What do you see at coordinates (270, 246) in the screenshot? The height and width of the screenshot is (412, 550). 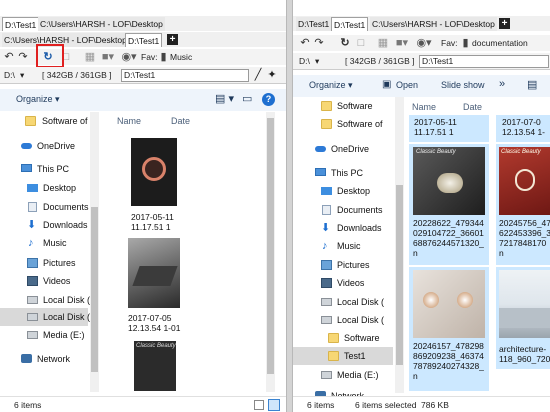 I see `content-scrollbar-thumb` at bounding box center [270, 246].